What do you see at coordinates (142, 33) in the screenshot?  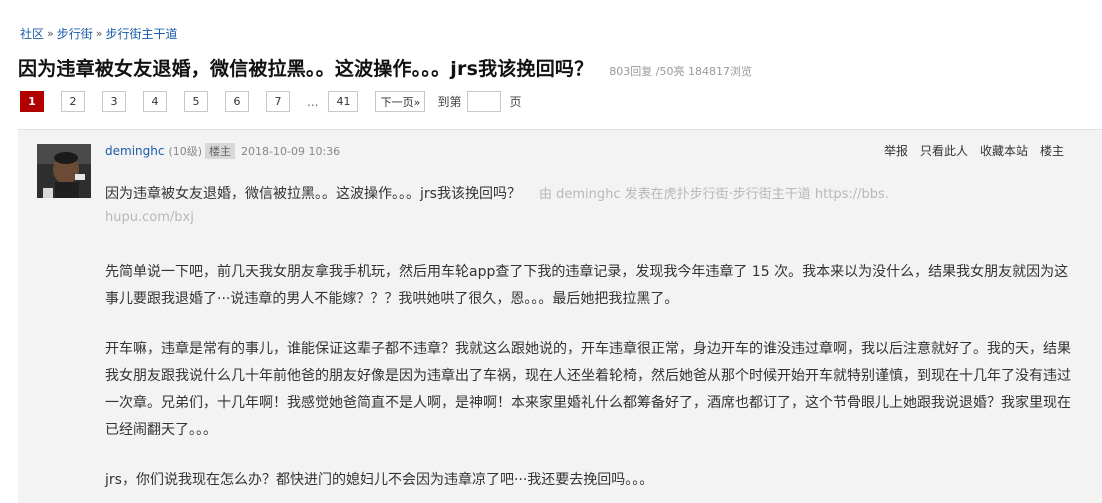 I see `breadcrumb-main-board-link: 步行街主干道` at bounding box center [142, 33].